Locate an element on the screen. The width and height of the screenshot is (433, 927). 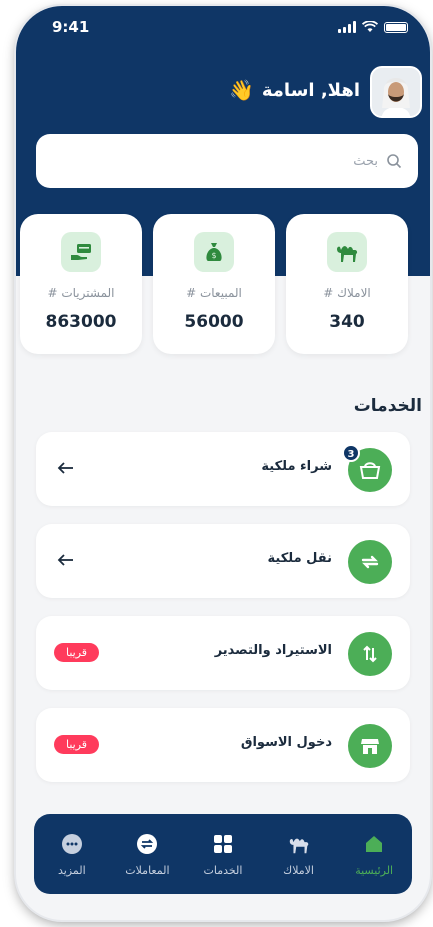
tab-label: الاملاك is located at coordinates (298, 870).